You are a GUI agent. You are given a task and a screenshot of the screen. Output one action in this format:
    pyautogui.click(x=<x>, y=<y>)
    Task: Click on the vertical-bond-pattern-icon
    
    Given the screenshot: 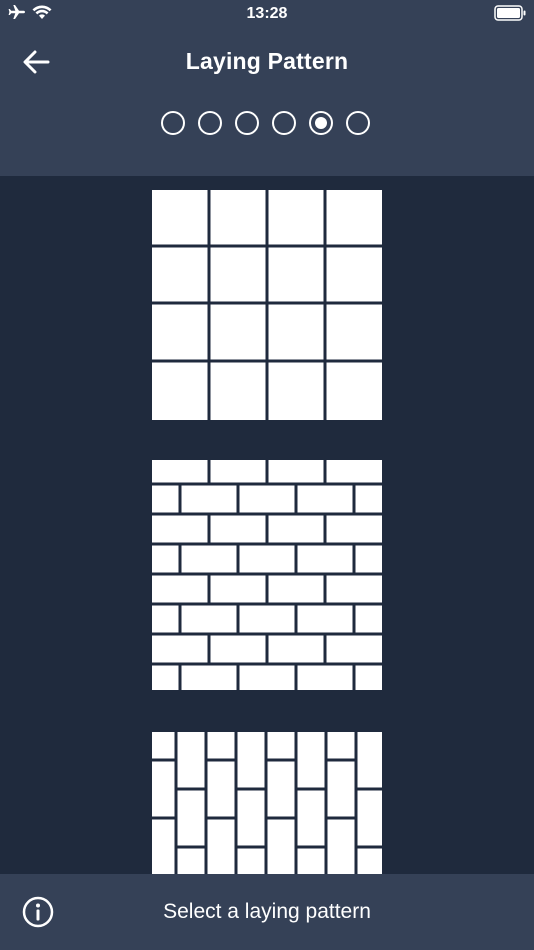 What is the action you would take?
    pyautogui.click(x=267, y=803)
    